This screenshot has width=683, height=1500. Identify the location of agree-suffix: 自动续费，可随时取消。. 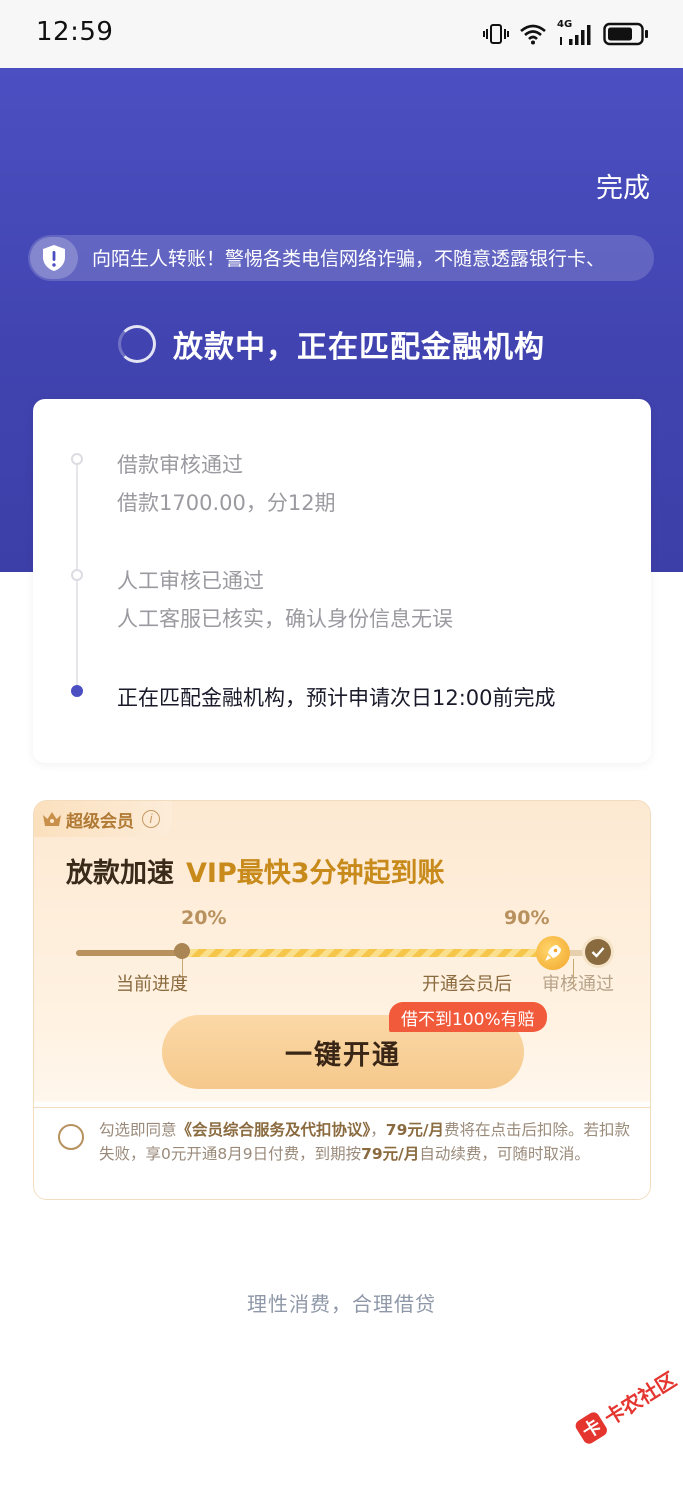
(504, 1154).